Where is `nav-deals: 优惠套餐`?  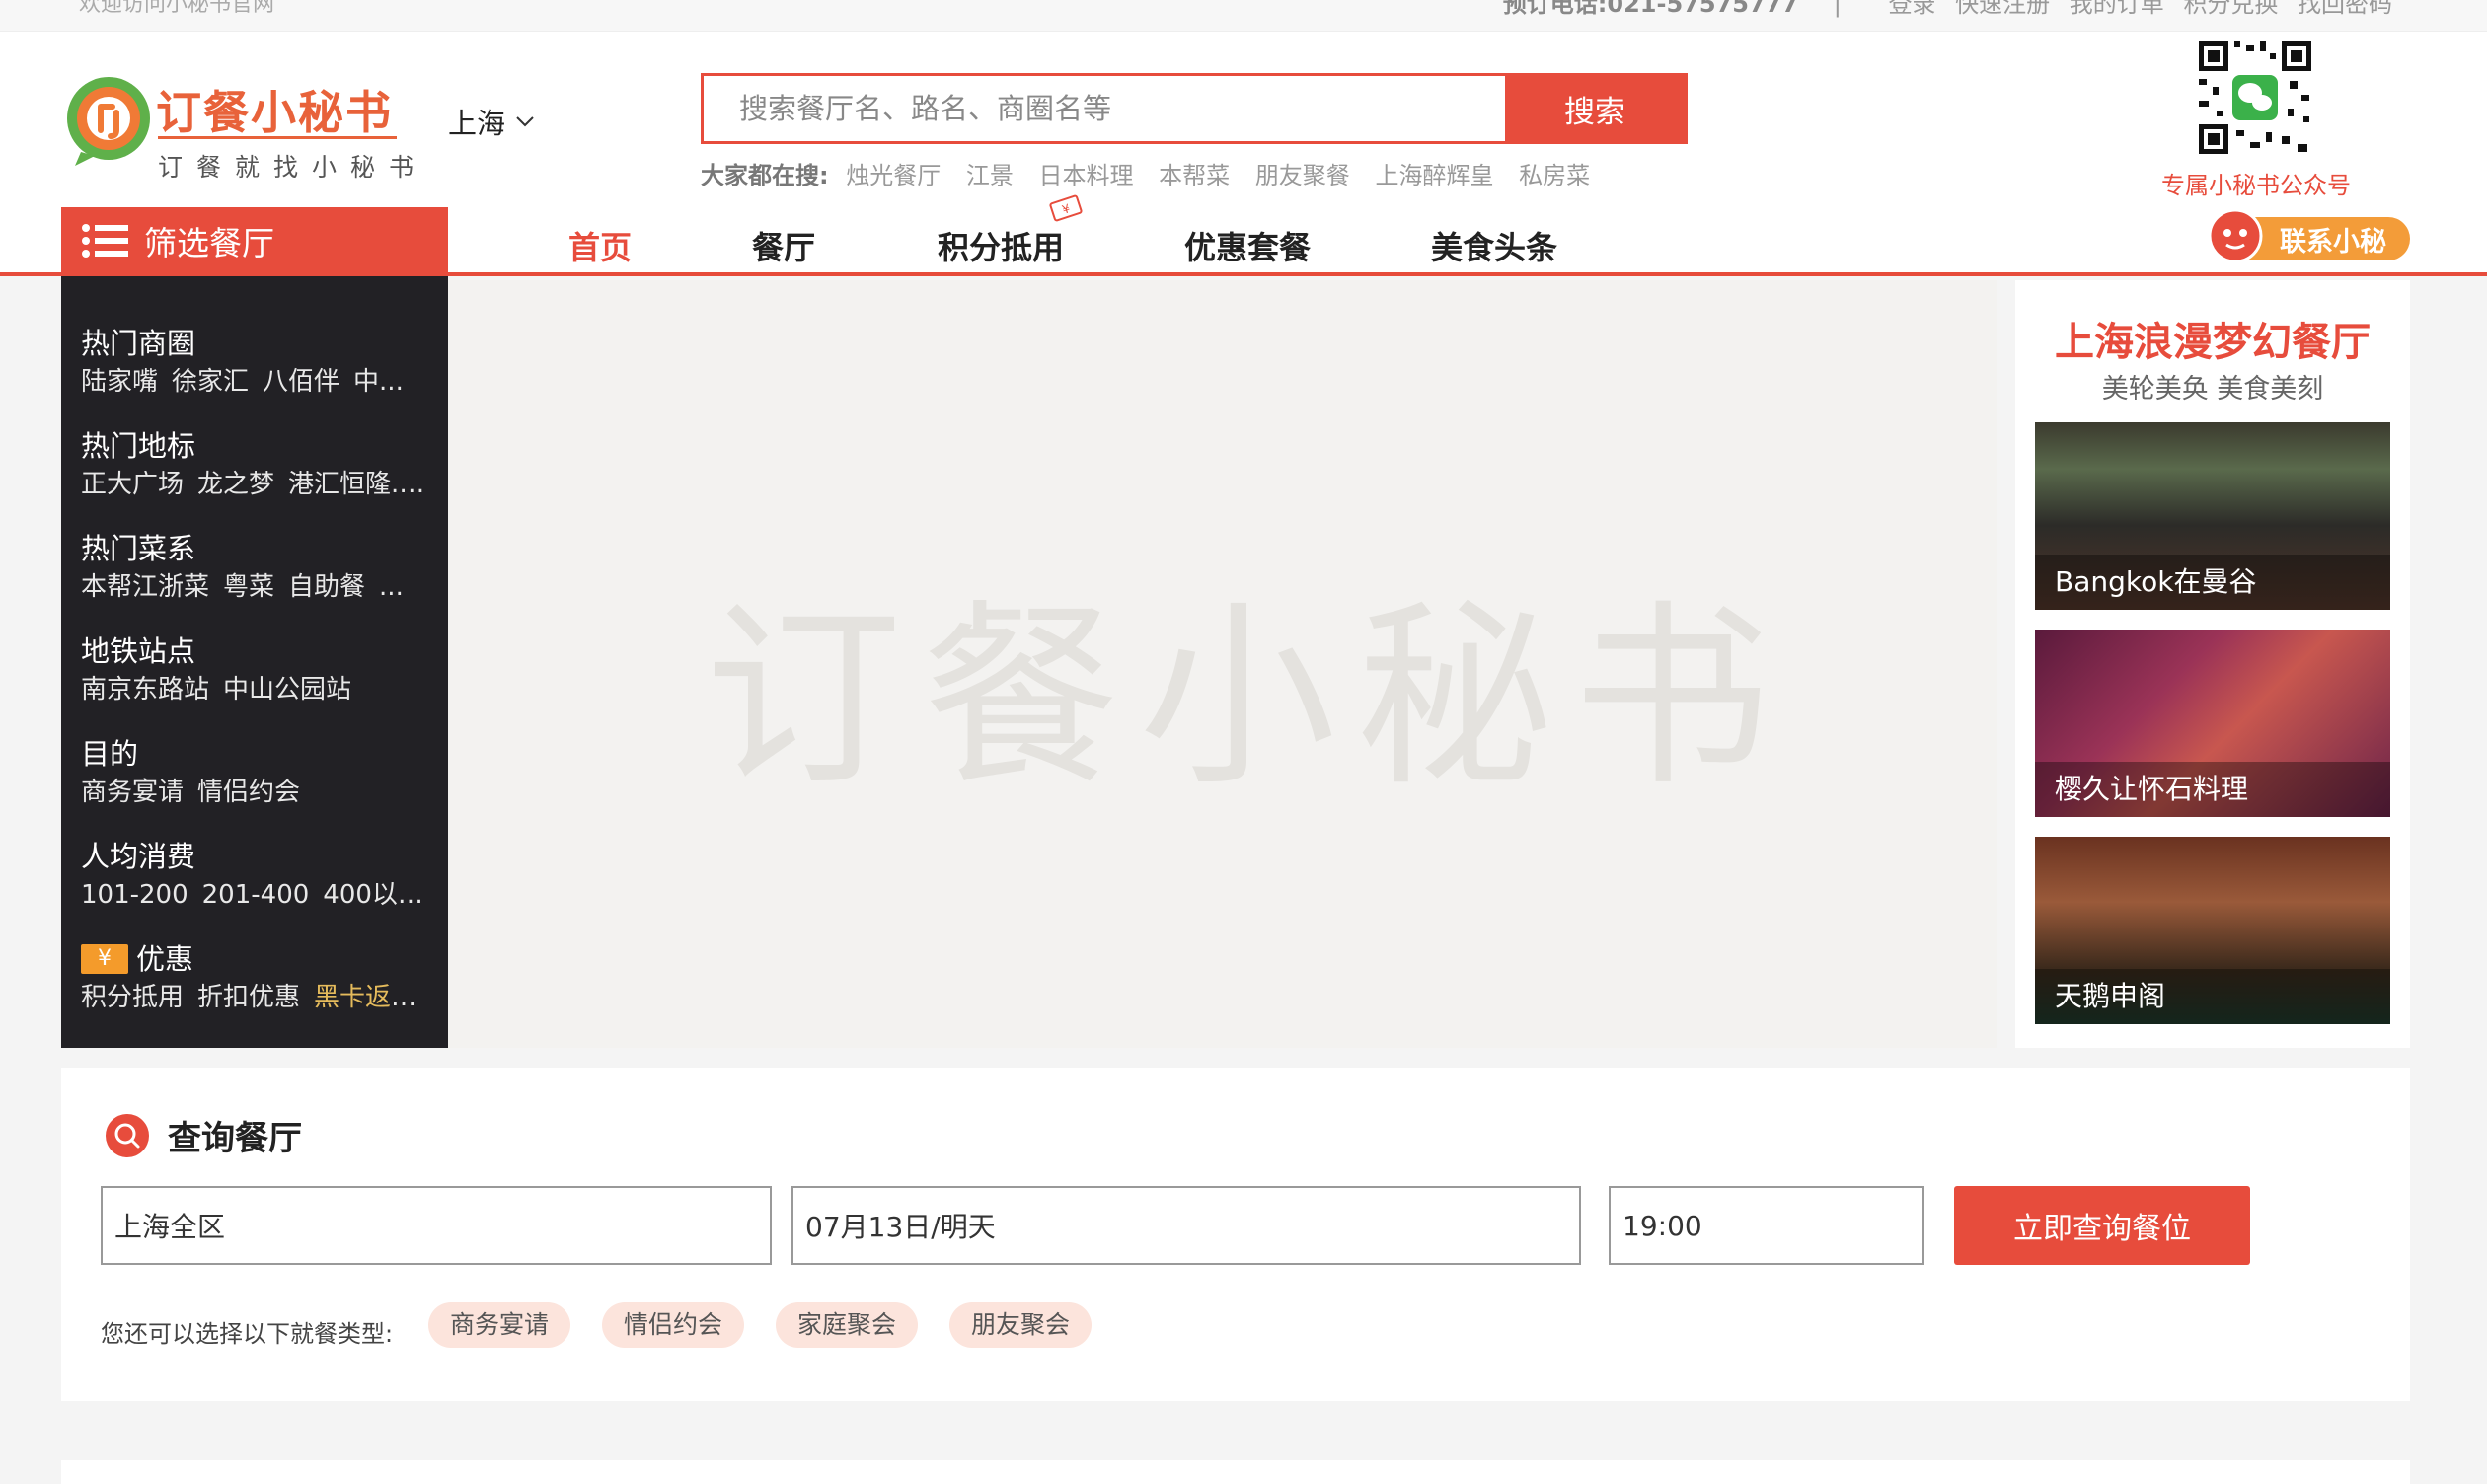 nav-deals: 优惠套餐 is located at coordinates (1247, 245).